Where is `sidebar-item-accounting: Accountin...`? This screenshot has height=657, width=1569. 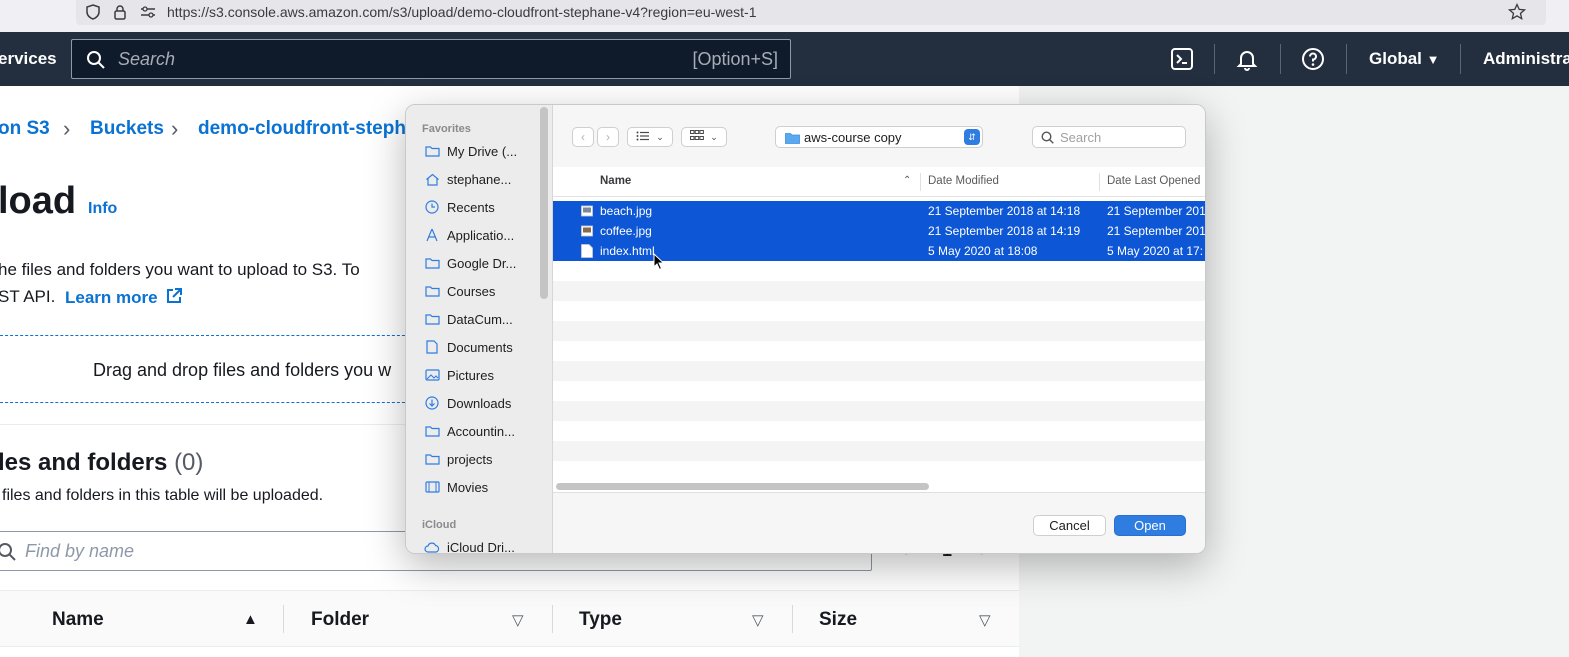
sidebar-item-accounting: Accountin... is located at coordinates (469, 431).